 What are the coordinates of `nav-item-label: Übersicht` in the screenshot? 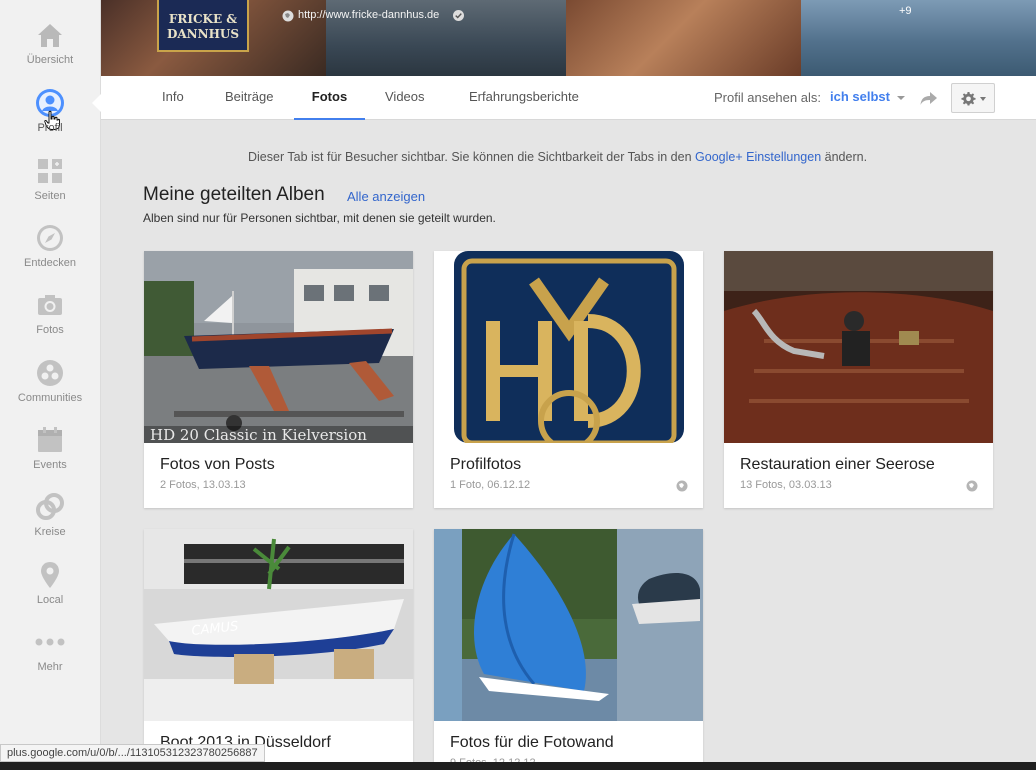 It's located at (50, 60).